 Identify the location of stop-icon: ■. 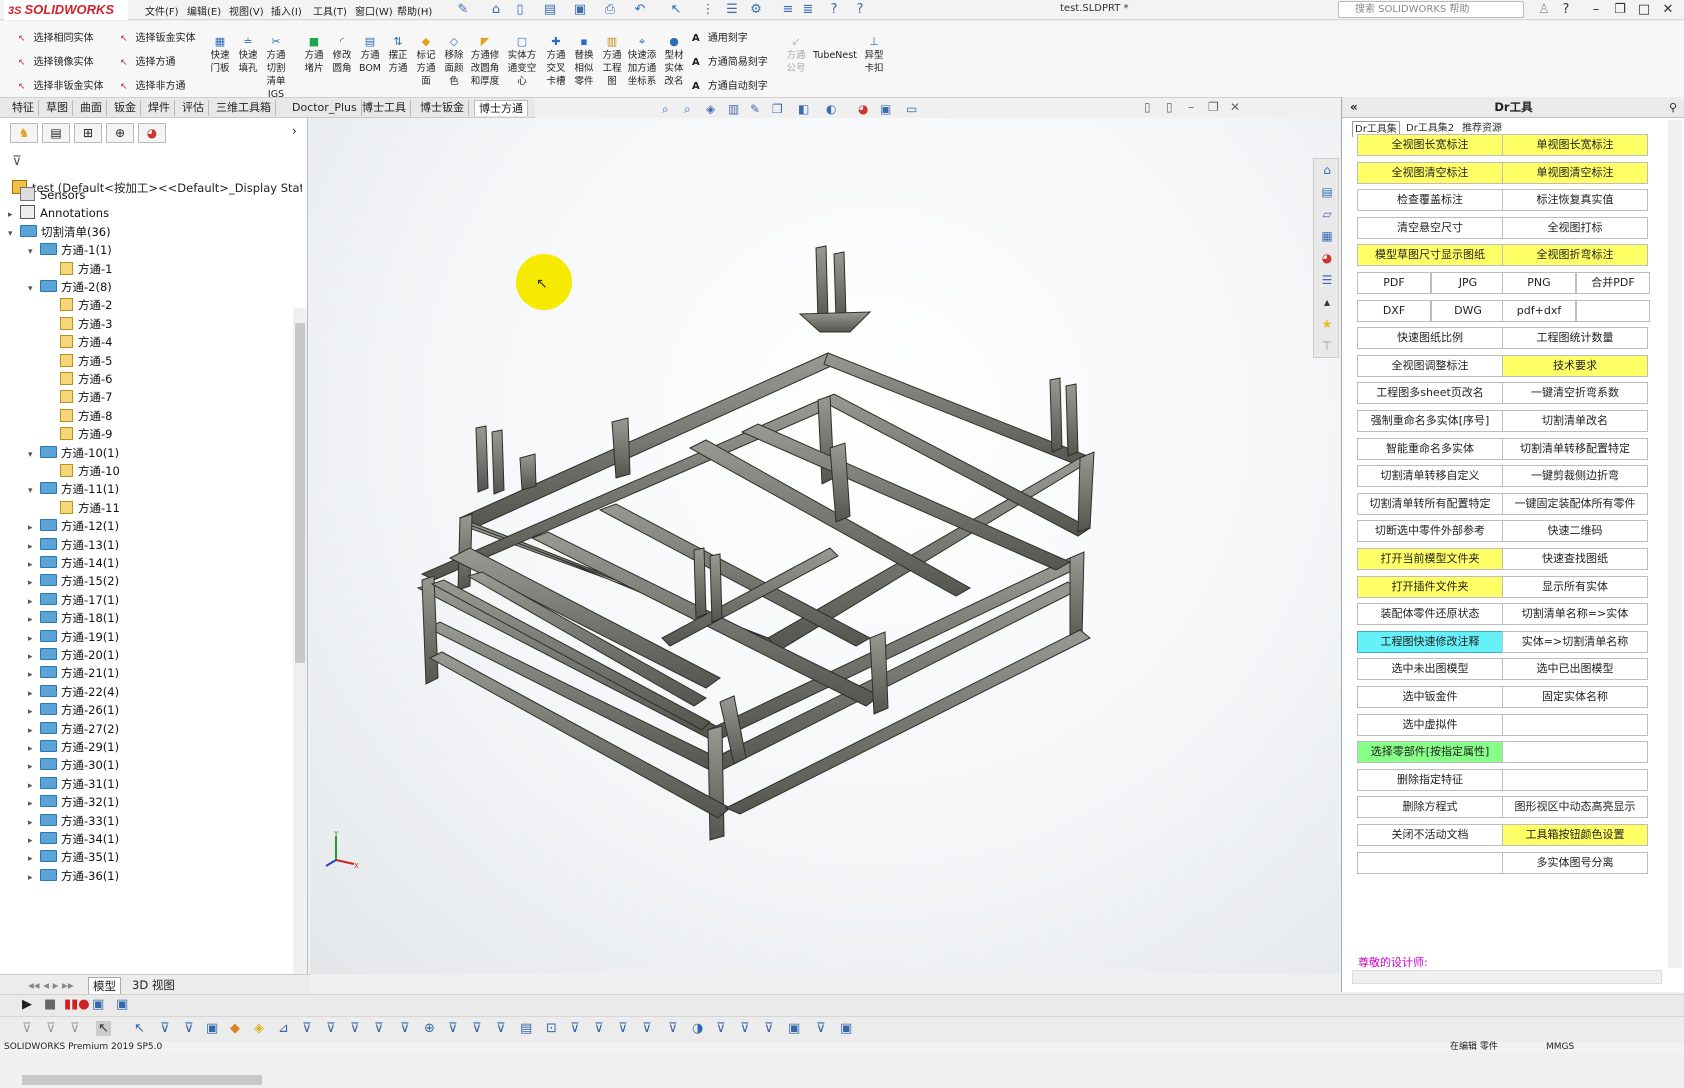
(50, 1004).